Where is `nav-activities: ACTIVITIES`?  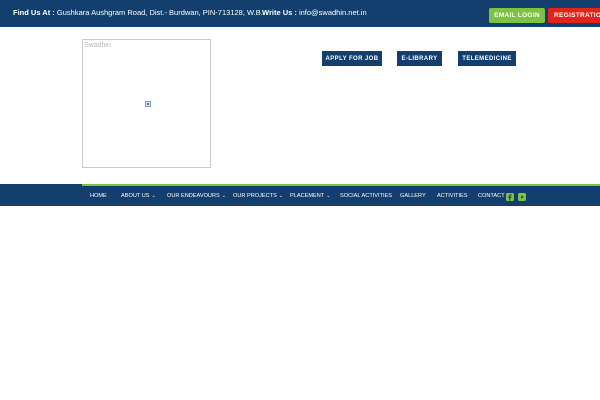 nav-activities: ACTIVITIES is located at coordinates (452, 196).